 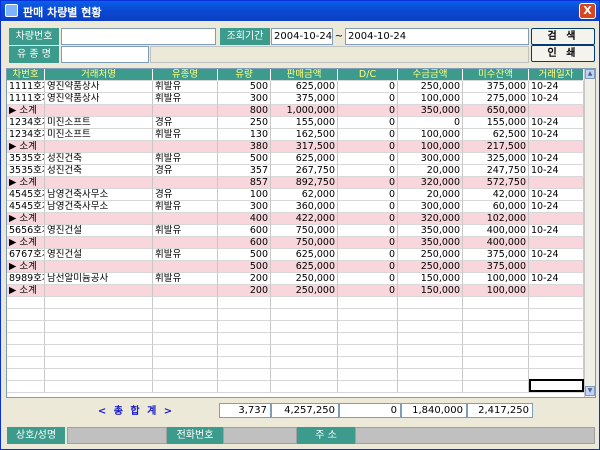 I want to click on subtotal-row: ▶ 소계 500 625,000 0 250,000 375,000, so click(x=295, y=267).